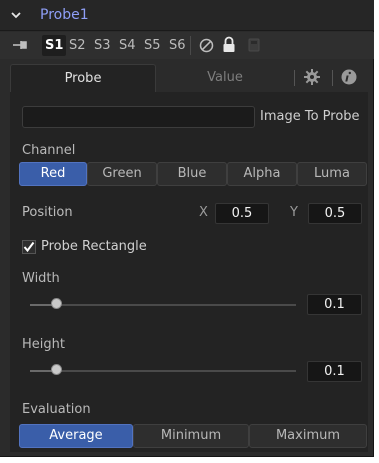 Image resolution: width=379 pixels, height=463 pixels. Describe the element at coordinates (187, 15) in the screenshot. I see `tool-header: Probe1` at that location.